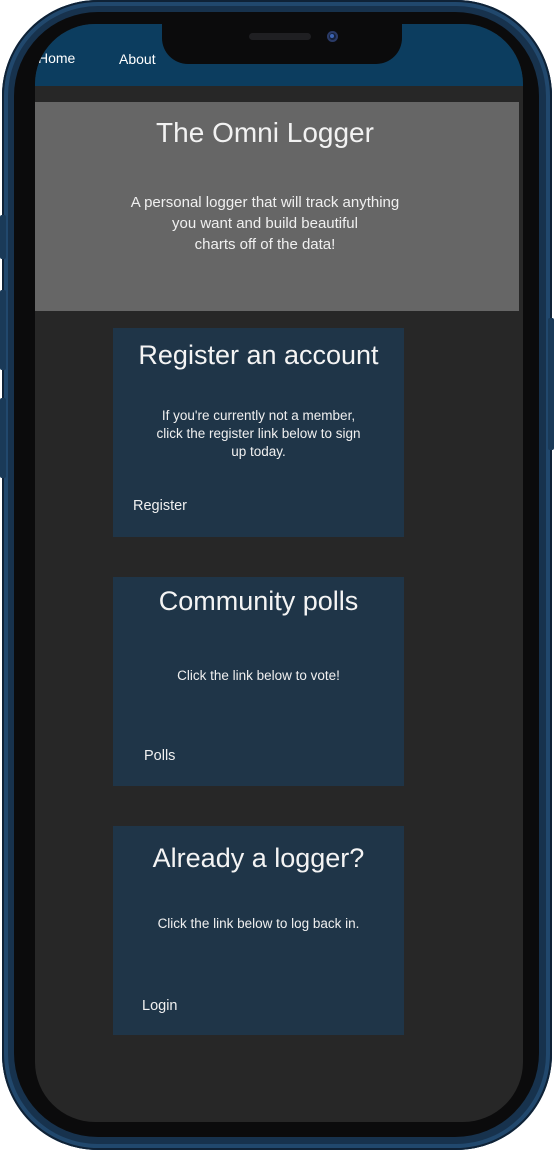 This screenshot has height=1151, width=554. I want to click on nav-link-home: Home, so click(56, 58).